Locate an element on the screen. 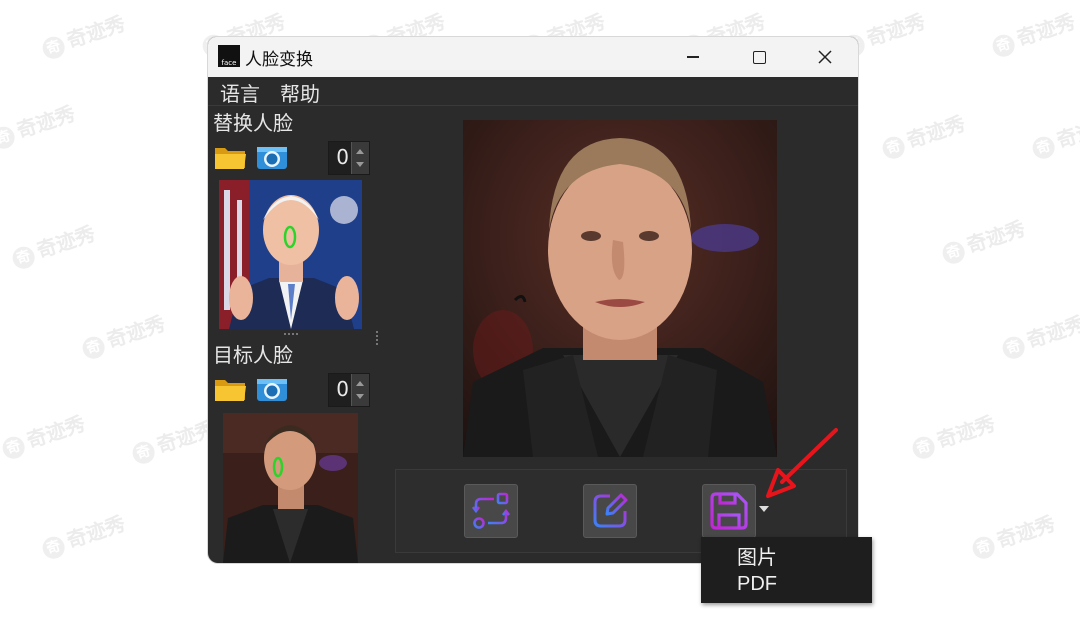 Image resolution: width=1080 pixels, height=617 pixels. save-dropdown-arrow is located at coordinates (764, 509).